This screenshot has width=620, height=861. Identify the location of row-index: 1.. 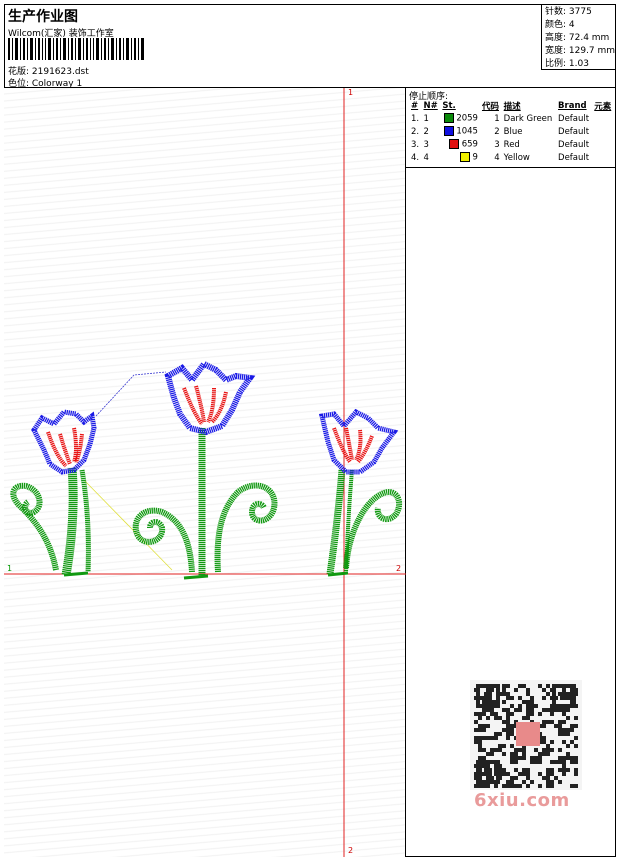
(415, 118).